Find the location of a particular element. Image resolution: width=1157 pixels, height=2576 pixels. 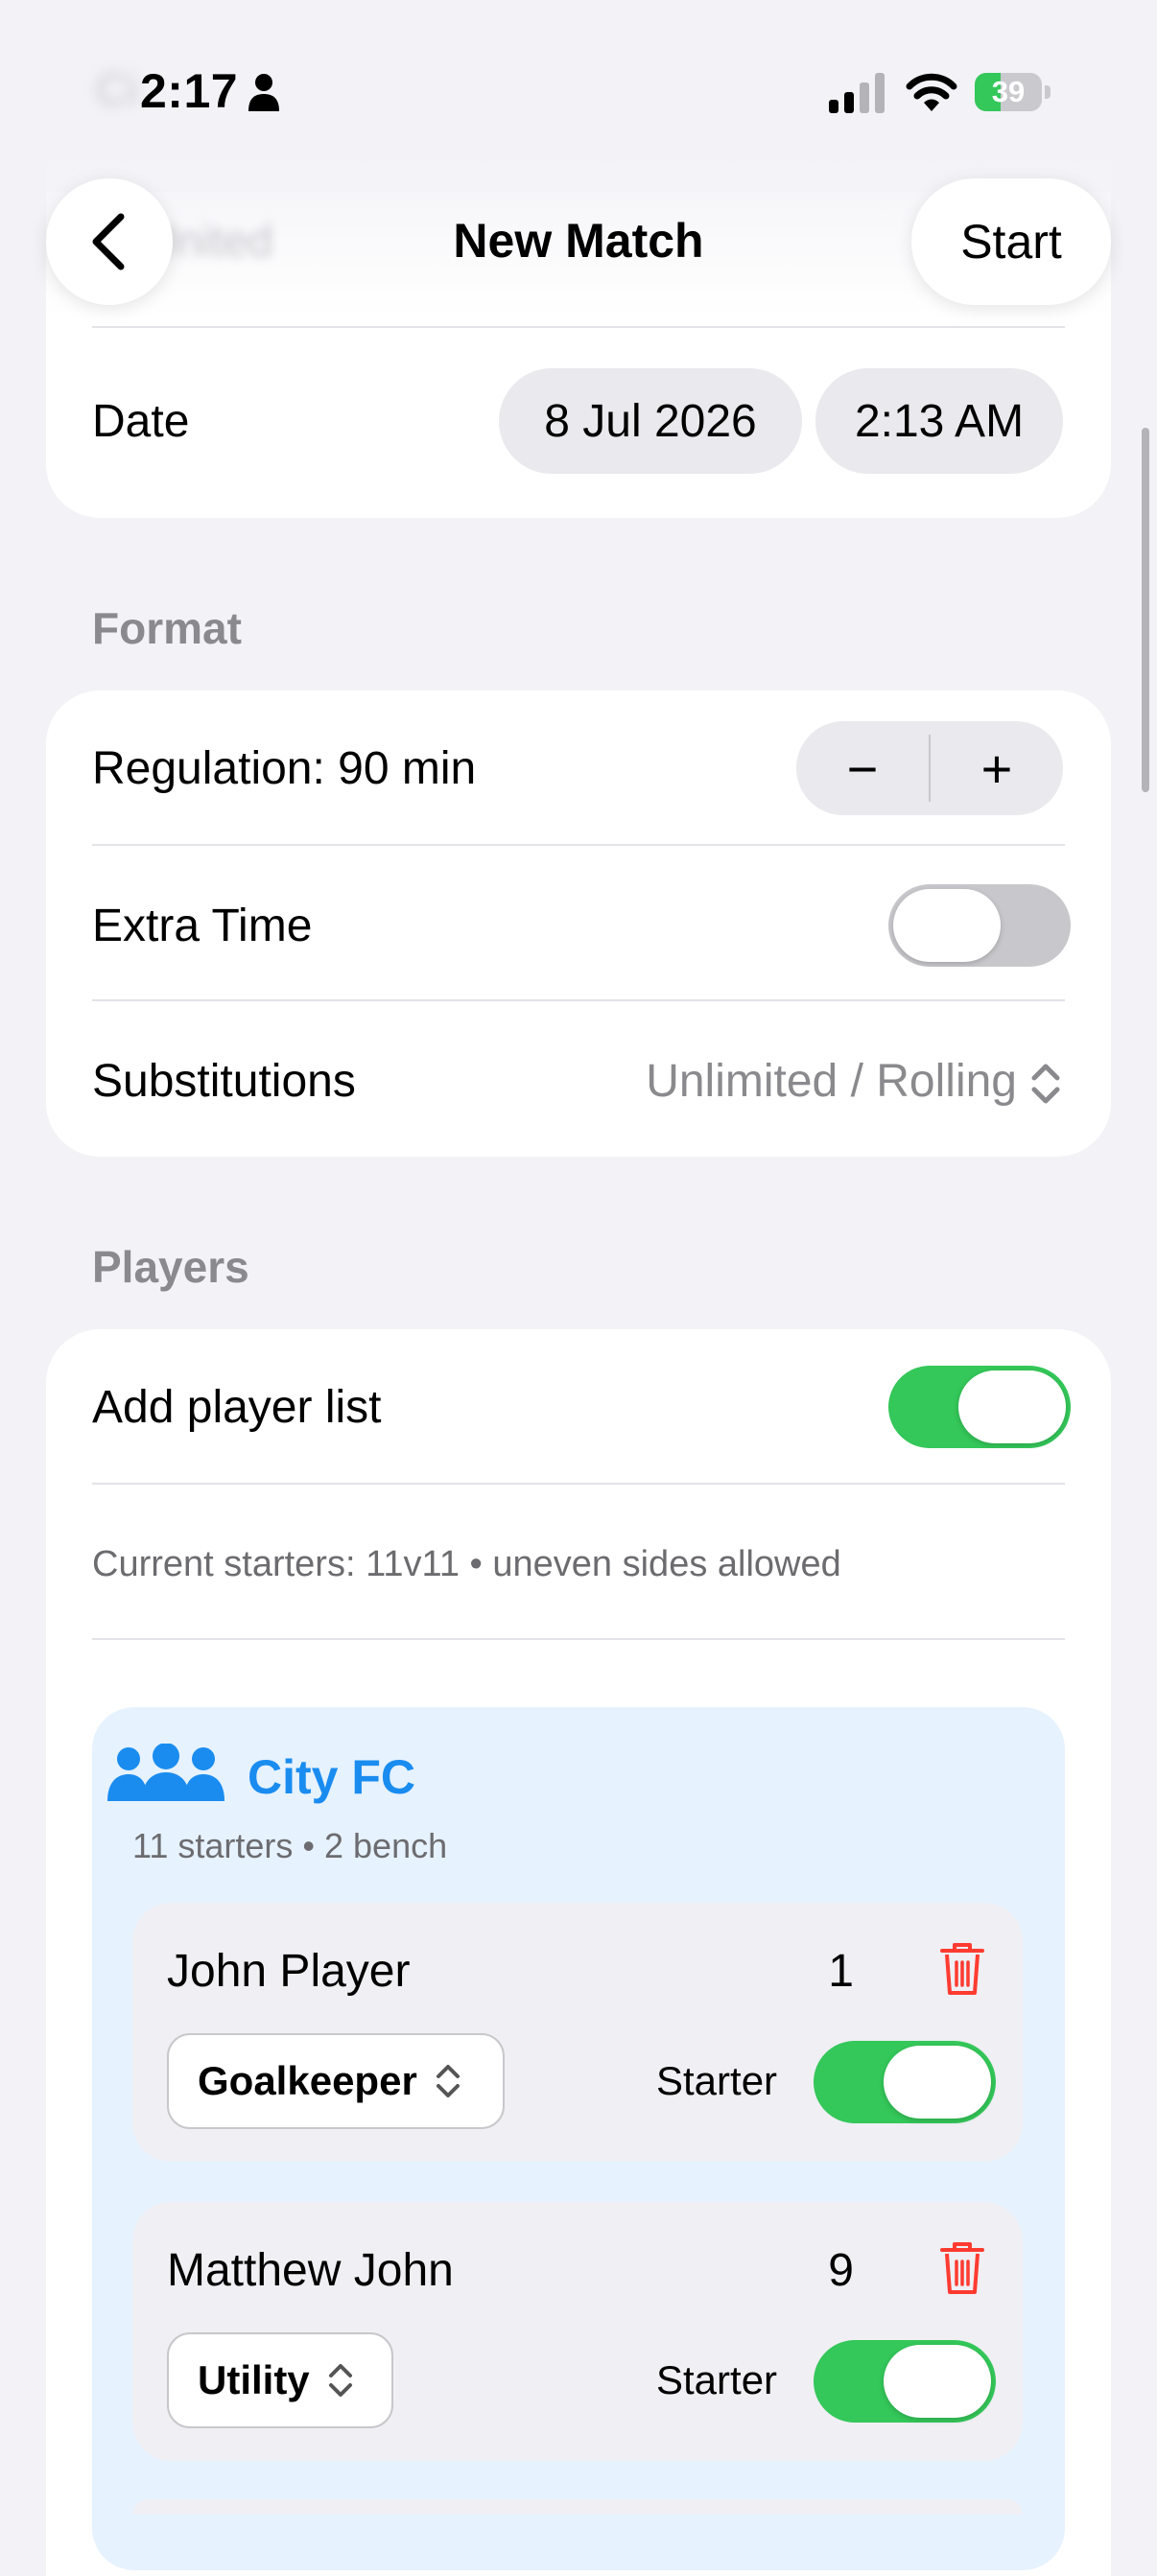

player-name: Matthew John is located at coordinates (310, 2270).